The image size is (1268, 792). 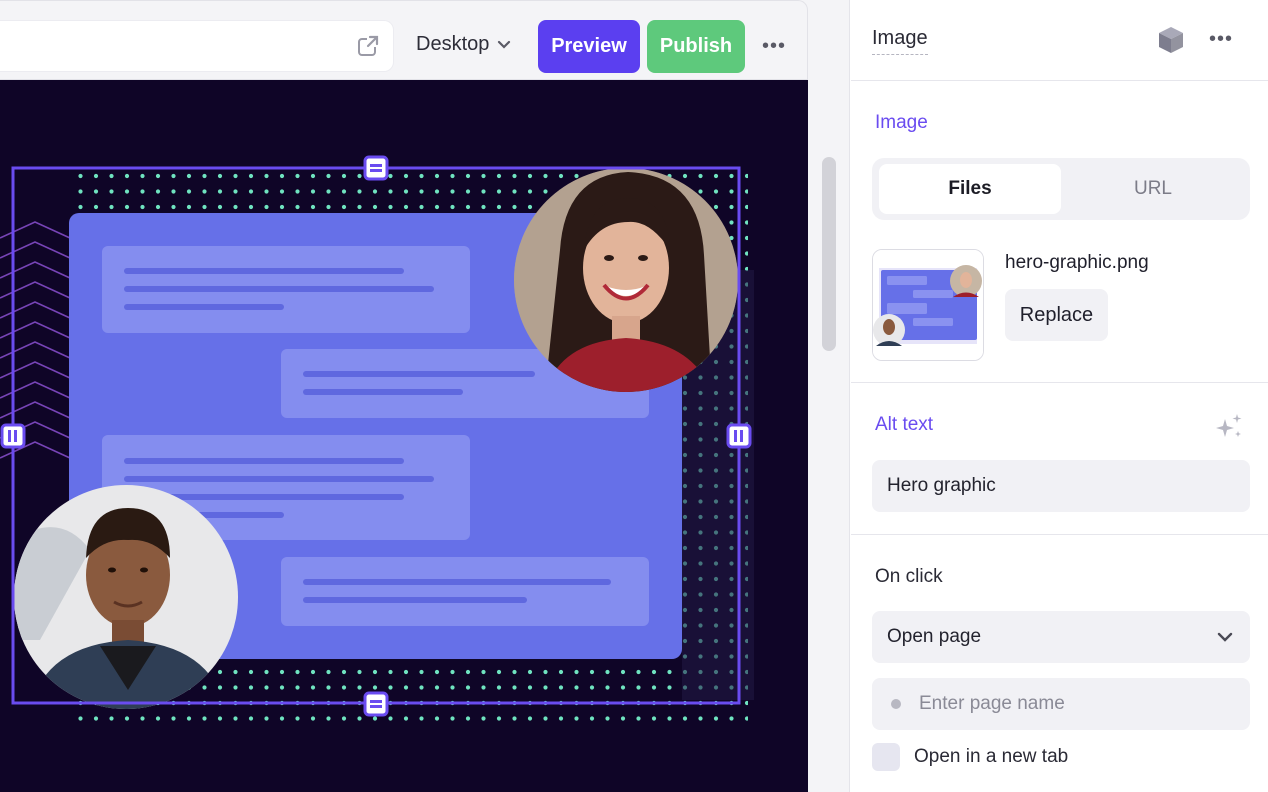 I want to click on chevron-pattern, so click(x=35, y=340).